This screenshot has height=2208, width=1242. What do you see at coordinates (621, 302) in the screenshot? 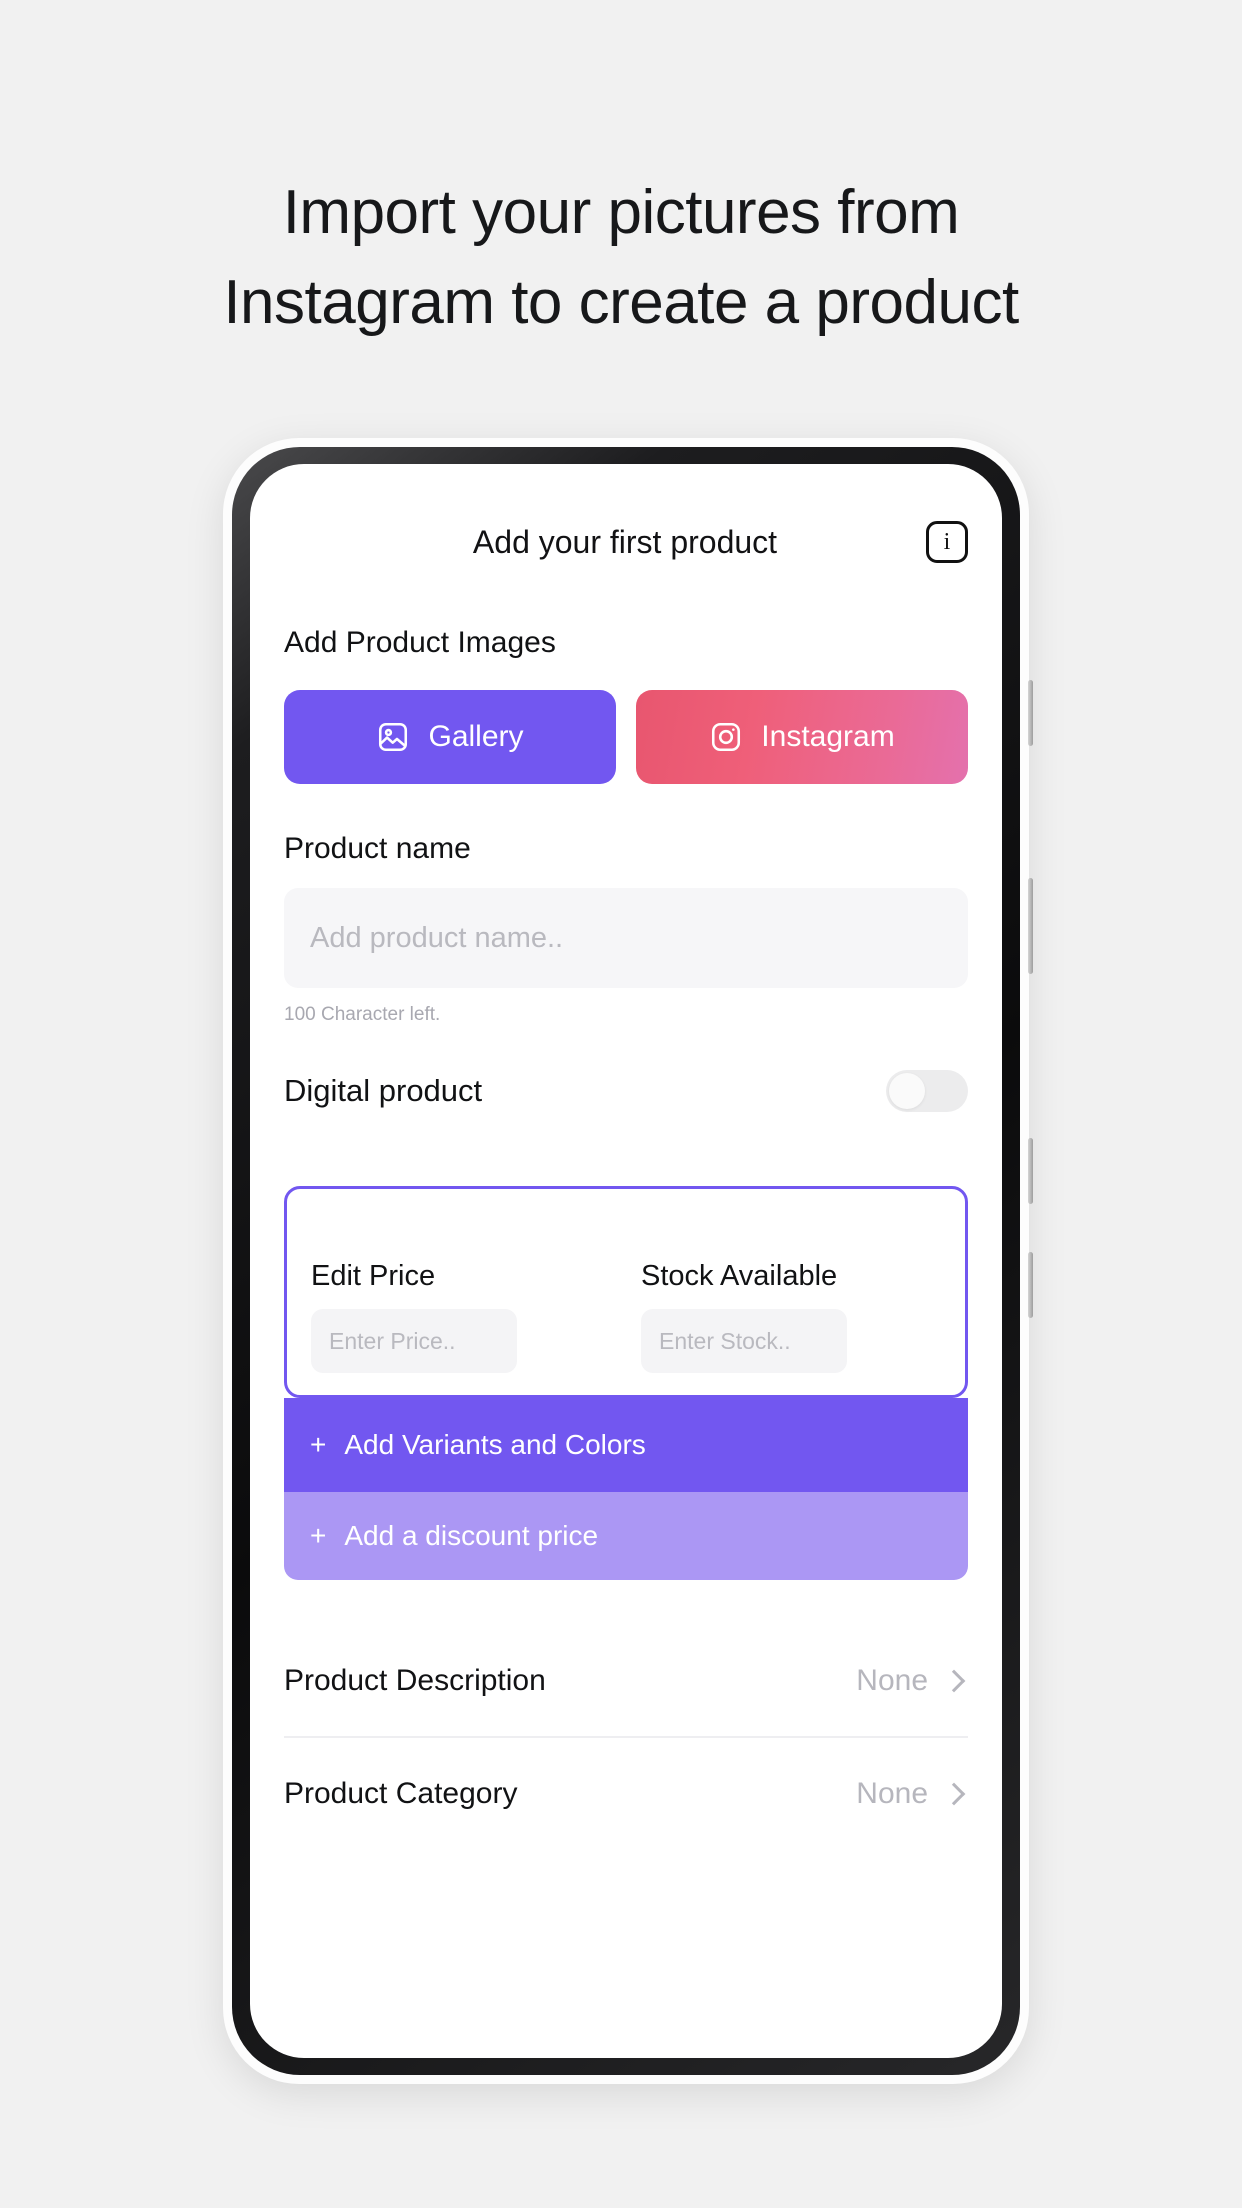
I see `promo-heading-line-2: Instagram to create a product` at bounding box center [621, 302].